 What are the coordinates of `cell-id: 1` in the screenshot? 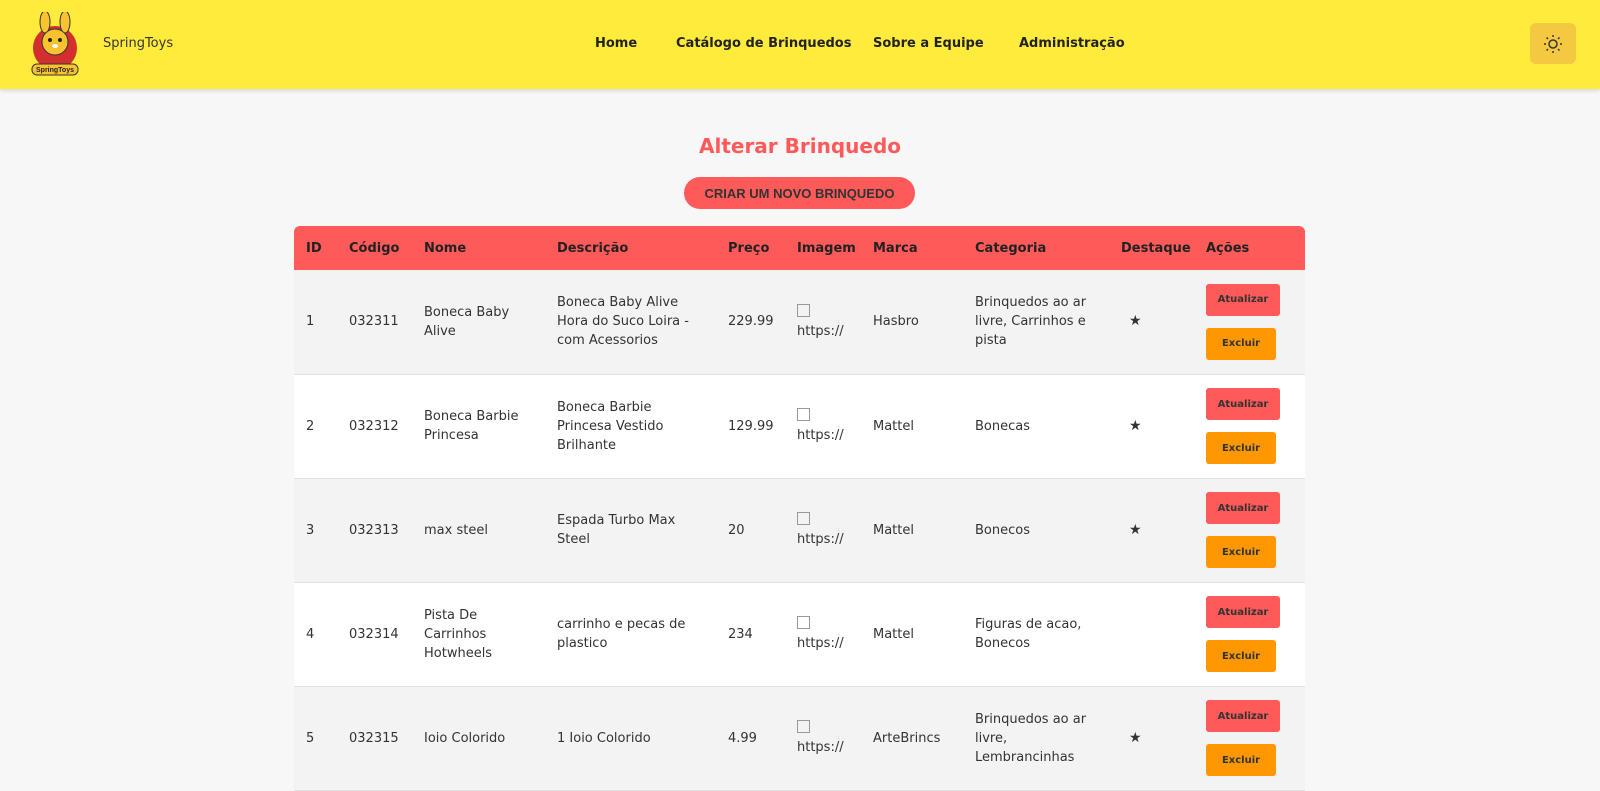 It's located at (310, 322).